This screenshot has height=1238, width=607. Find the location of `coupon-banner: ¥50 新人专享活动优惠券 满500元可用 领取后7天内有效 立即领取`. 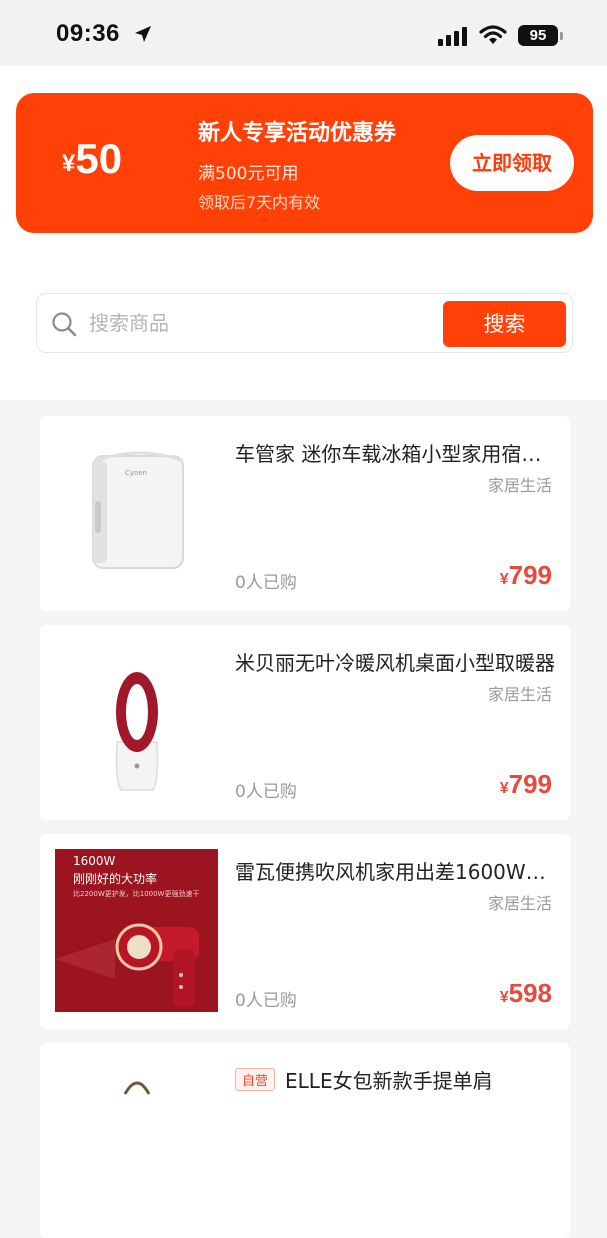

coupon-banner: ¥50 新人专享活动优惠券 满500元可用 领取后7天内有效 立即领取 is located at coordinates (304, 163).